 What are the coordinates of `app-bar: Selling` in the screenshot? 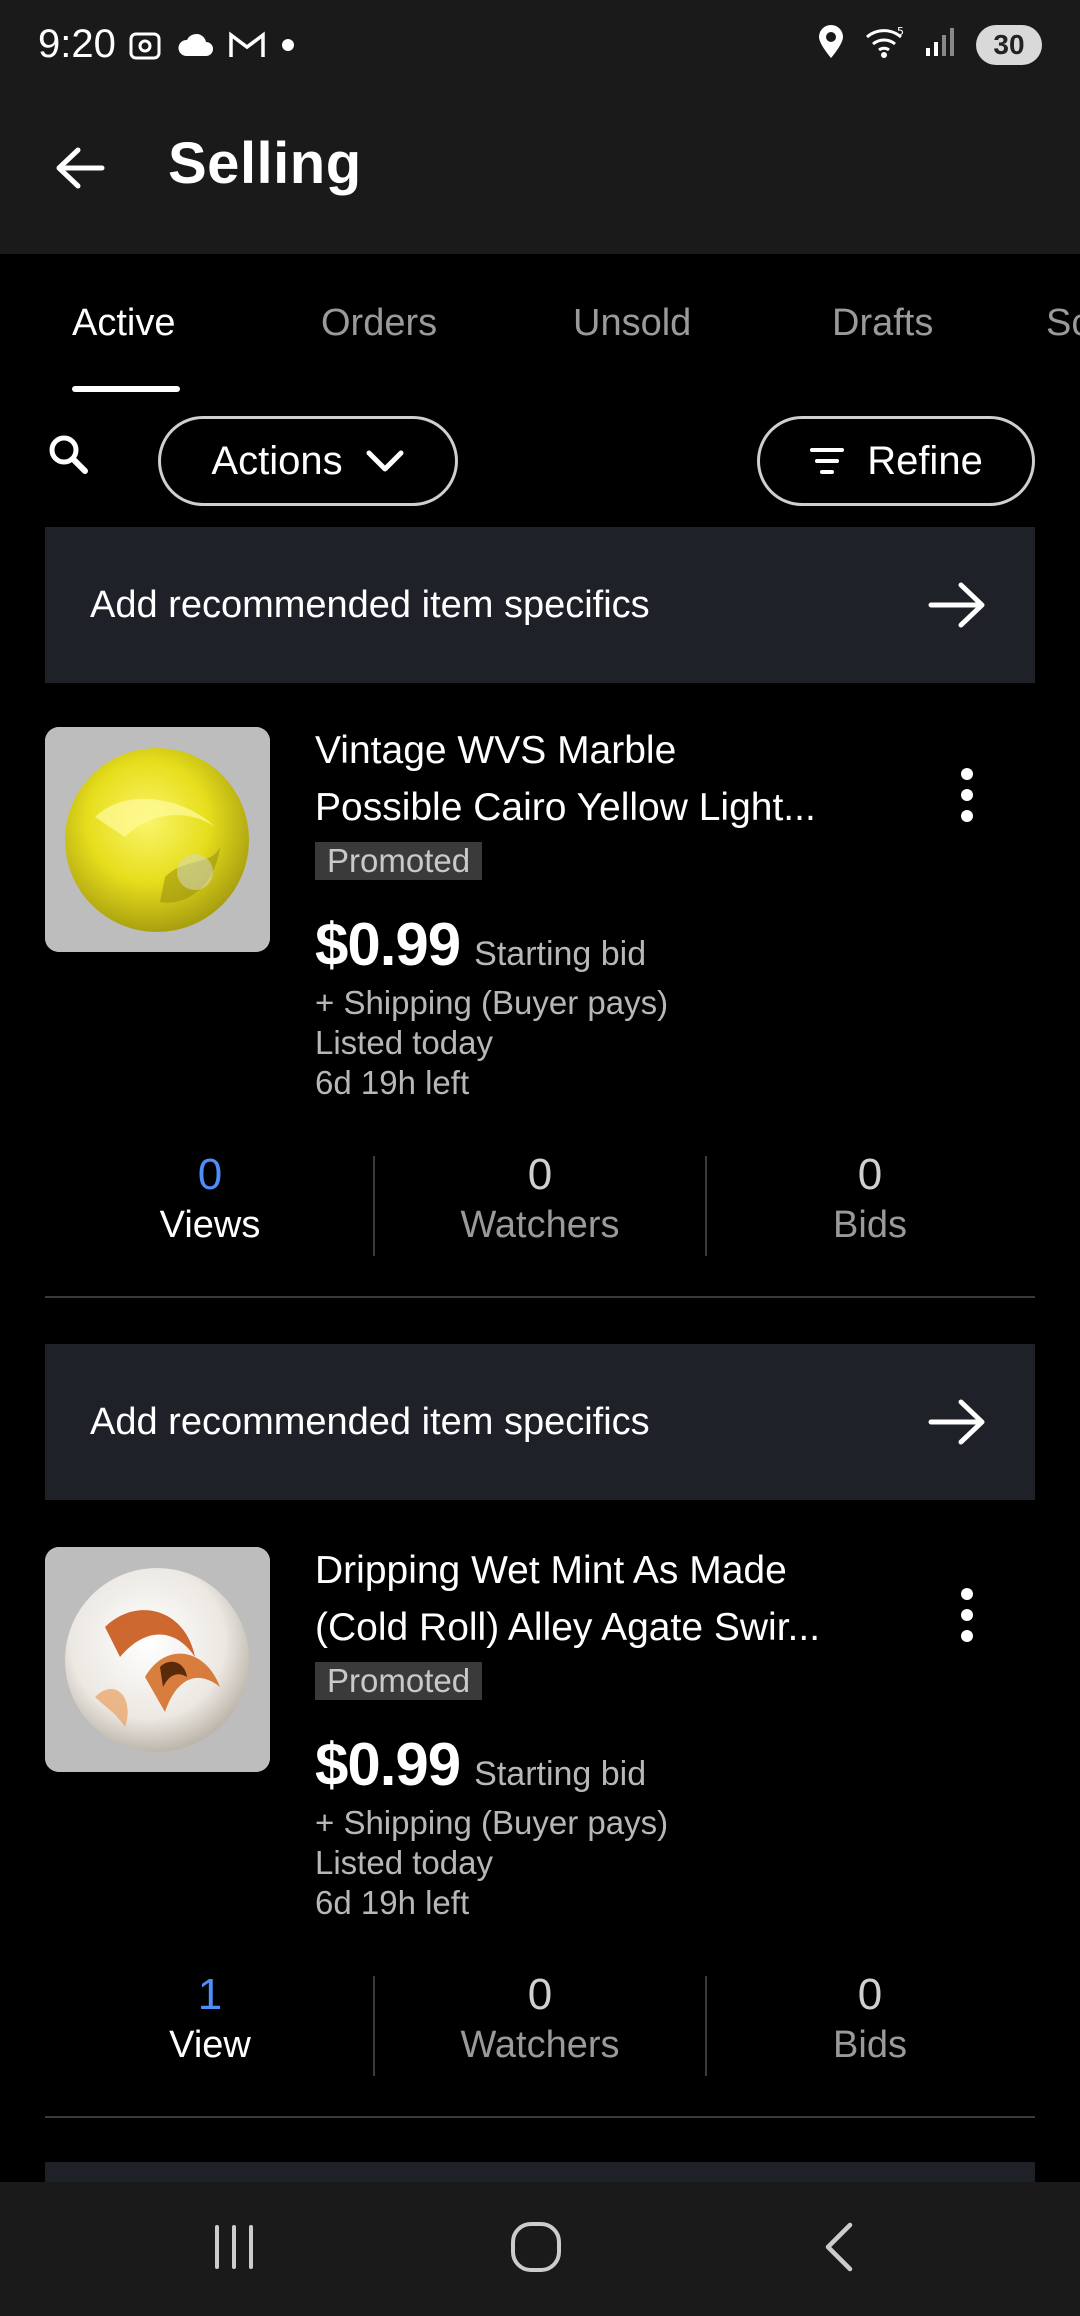 It's located at (540, 175).